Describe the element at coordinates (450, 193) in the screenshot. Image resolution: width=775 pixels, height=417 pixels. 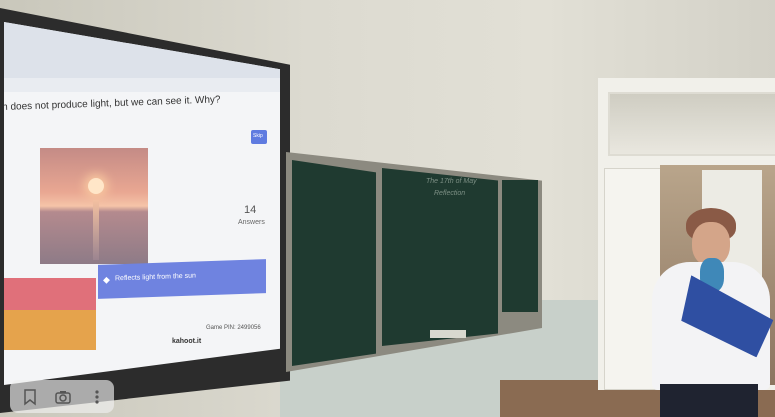
I see `chalk-writing-line2: Reflection` at that location.